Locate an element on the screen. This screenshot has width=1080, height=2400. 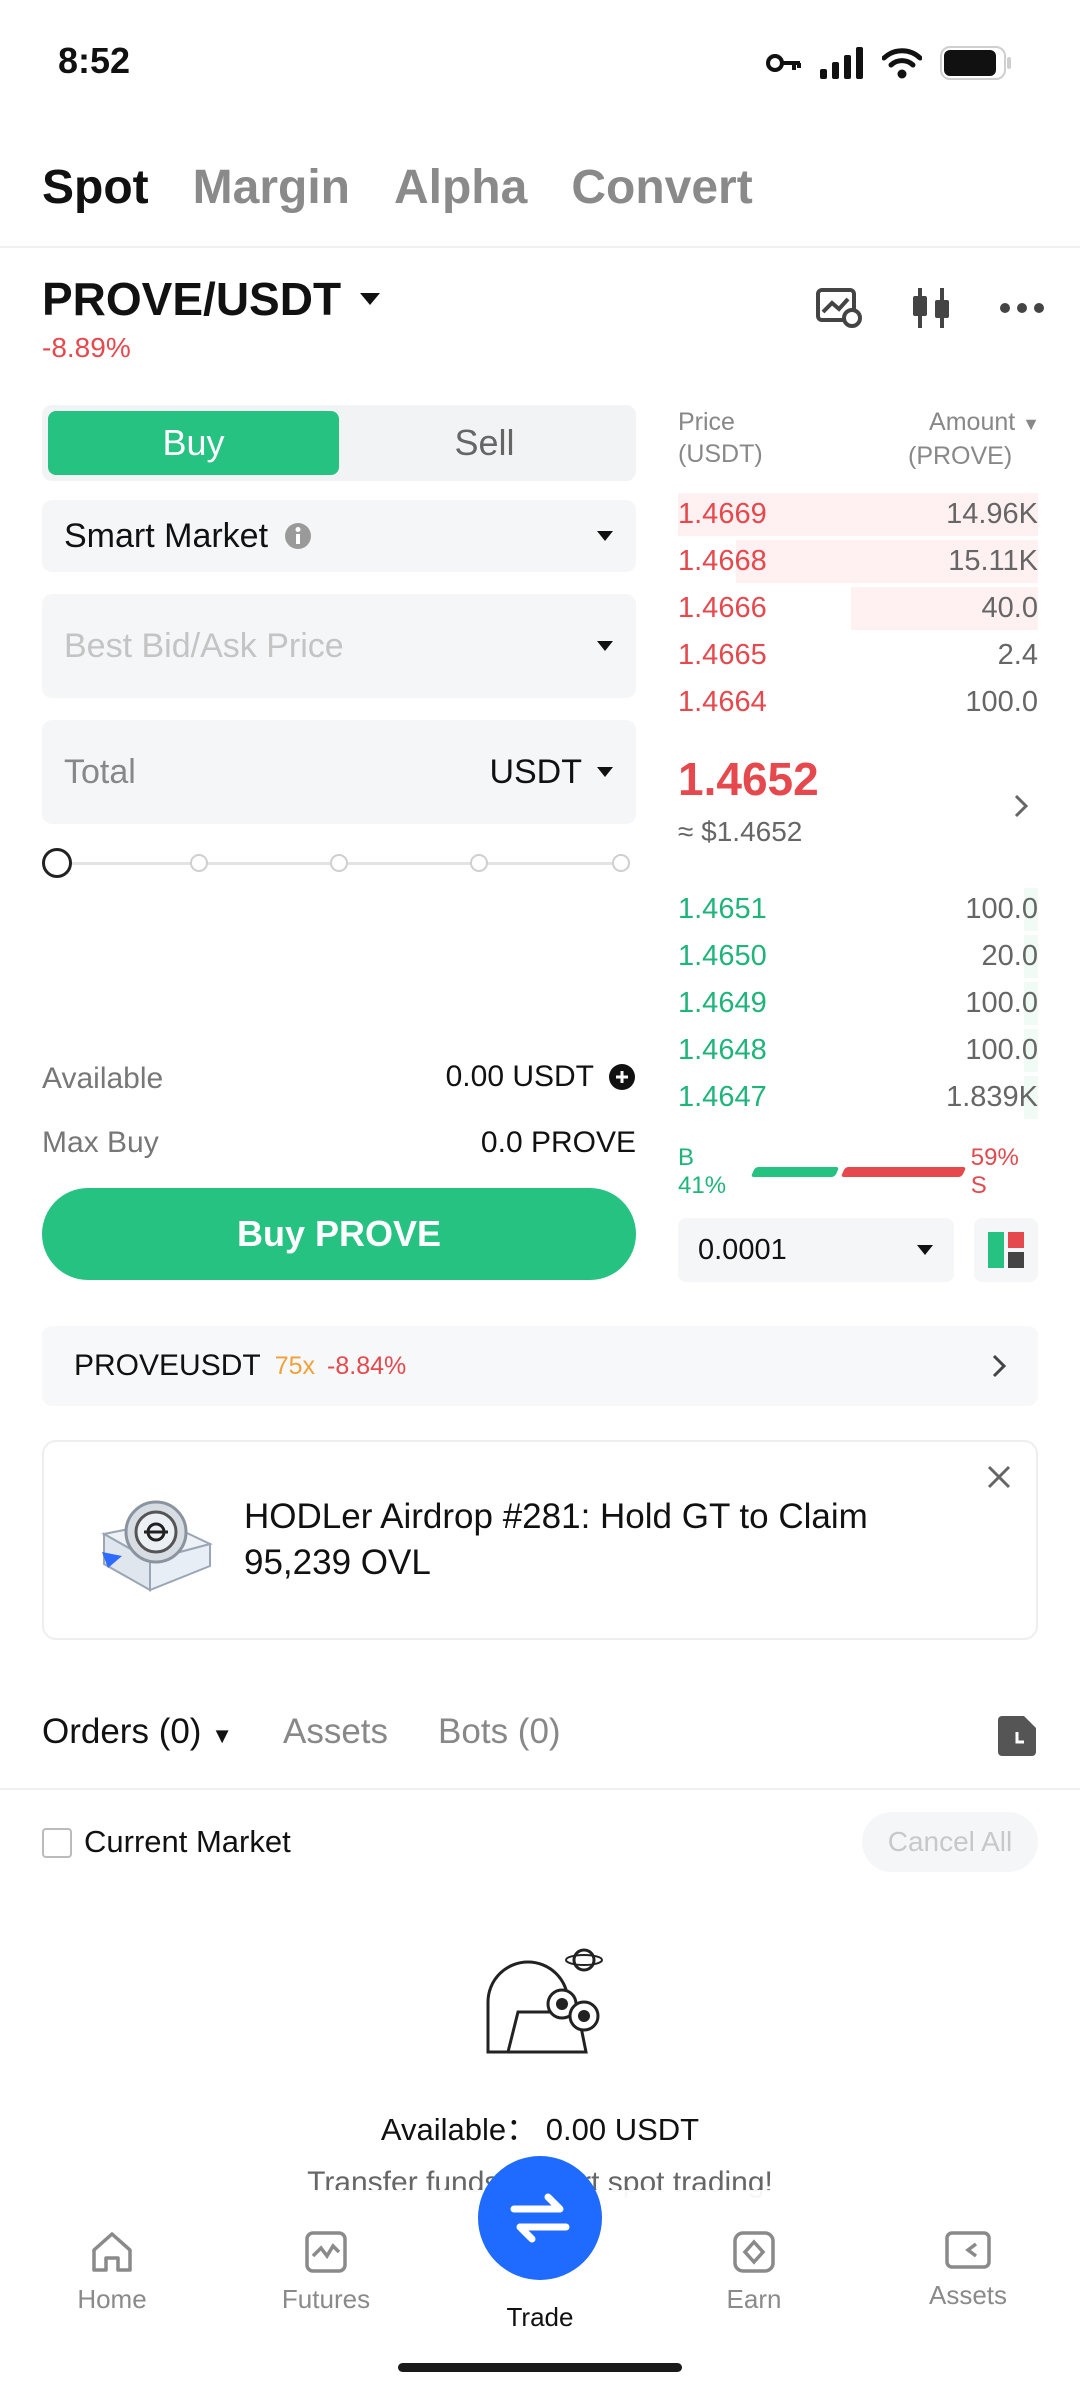
buy-submit-button: Buy PROVE is located at coordinates (339, 1234).